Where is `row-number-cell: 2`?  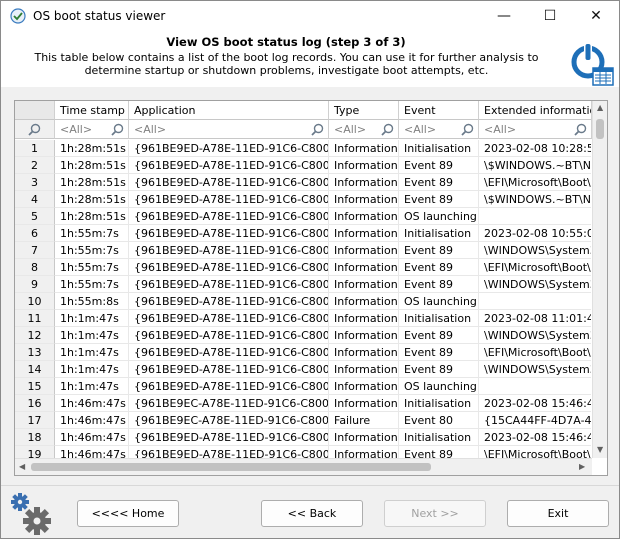 row-number-cell: 2 is located at coordinates (35, 165).